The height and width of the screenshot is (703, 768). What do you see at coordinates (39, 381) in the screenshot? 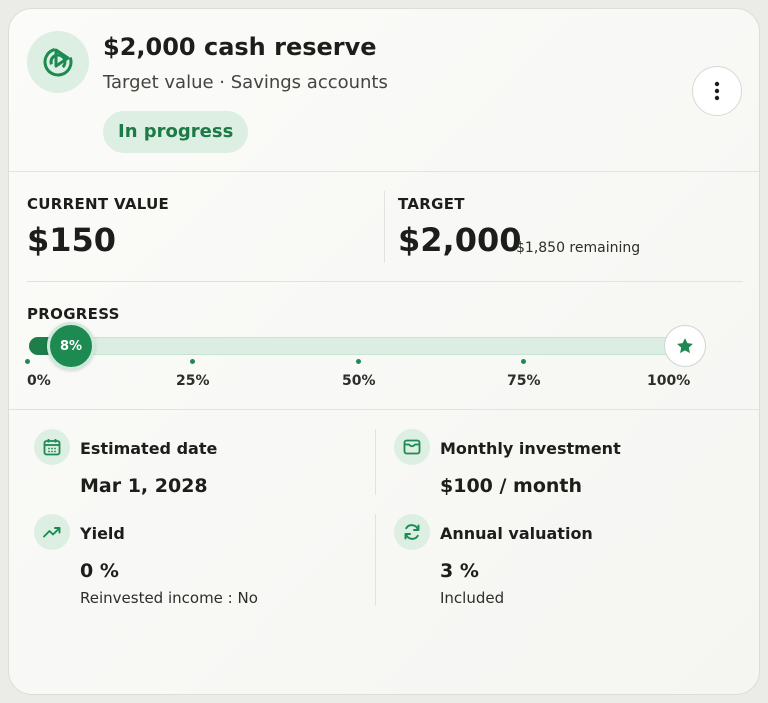
I see `tick-label: 0%` at bounding box center [39, 381].